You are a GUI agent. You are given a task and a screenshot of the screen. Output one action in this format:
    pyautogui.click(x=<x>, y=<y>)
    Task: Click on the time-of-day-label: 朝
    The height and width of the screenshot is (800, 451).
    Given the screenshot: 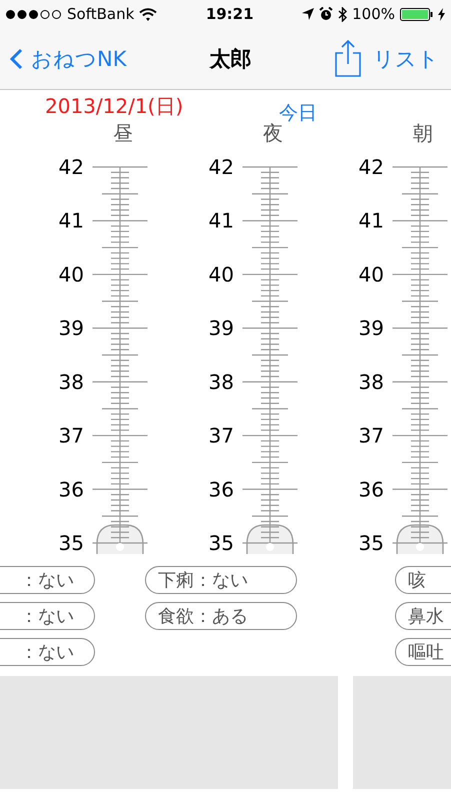 What is the action you would take?
    pyautogui.click(x=423, y=133)
    